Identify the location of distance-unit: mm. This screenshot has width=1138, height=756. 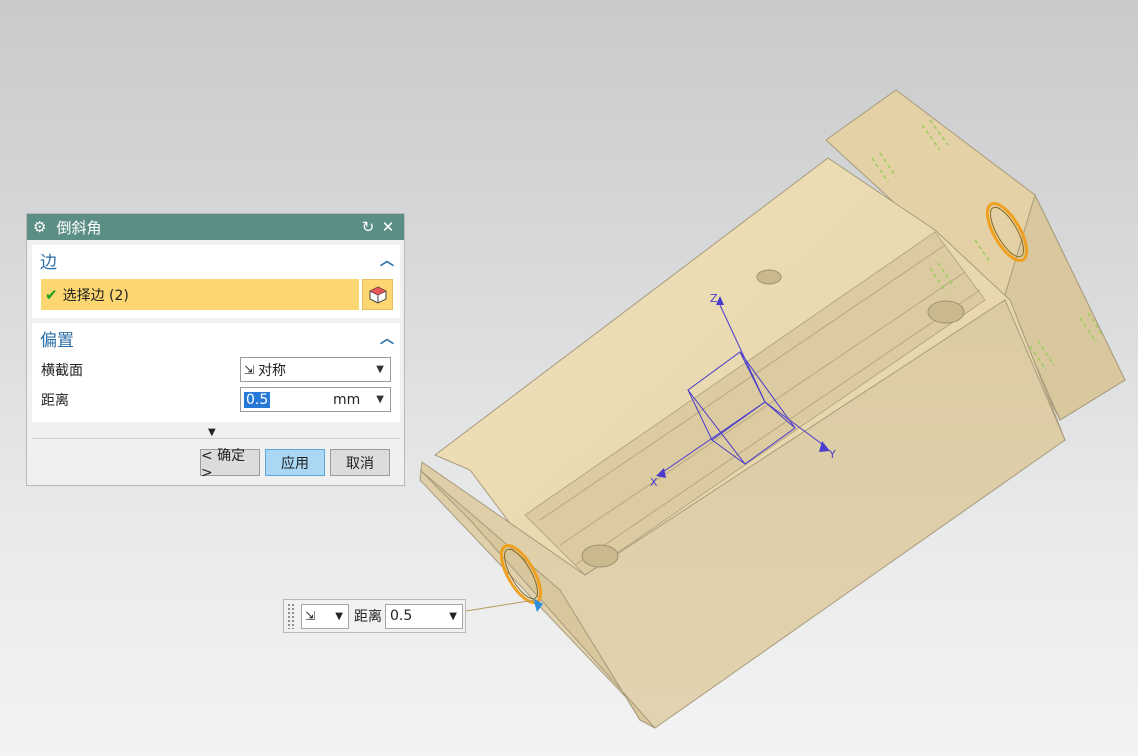
(347, 399).